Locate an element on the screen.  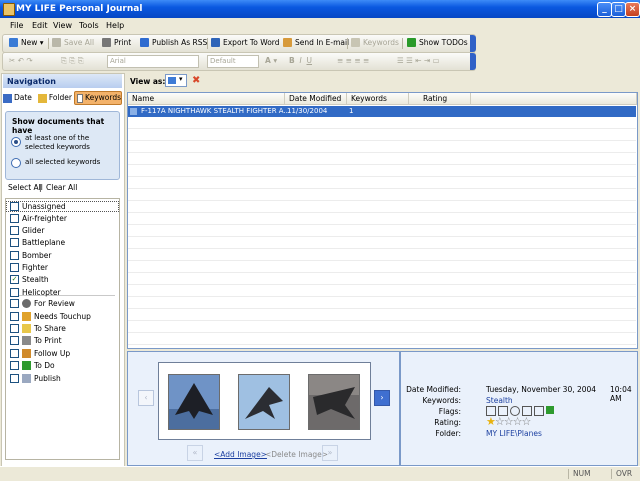
next-image-button: › is located at coordinates (382, 398).